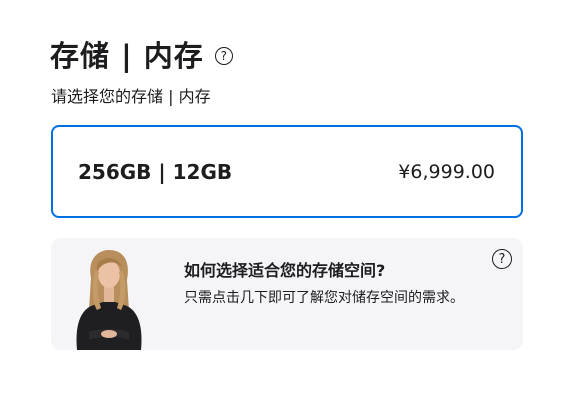  What do you see at coordinates (131, 96) in the screenshot?
I see `section-subtitle: 请选择您的存储 | 内存` at bounding box center [131, 96].